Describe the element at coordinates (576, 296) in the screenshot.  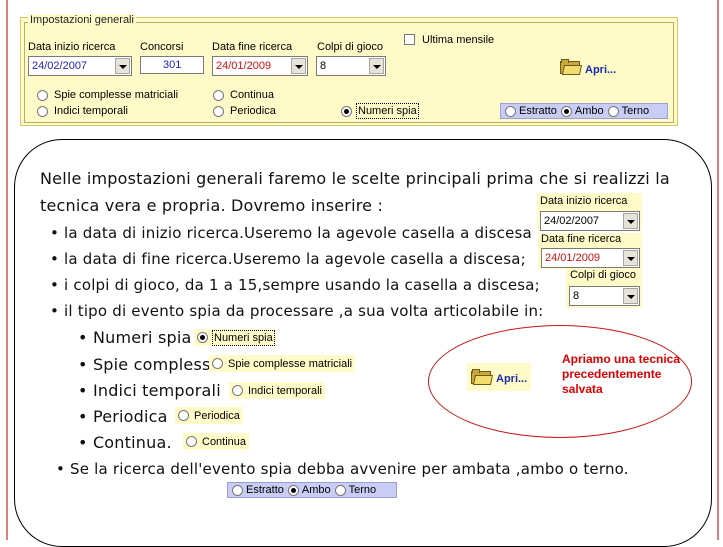
I see `mini-shots-value: 8` at that location.